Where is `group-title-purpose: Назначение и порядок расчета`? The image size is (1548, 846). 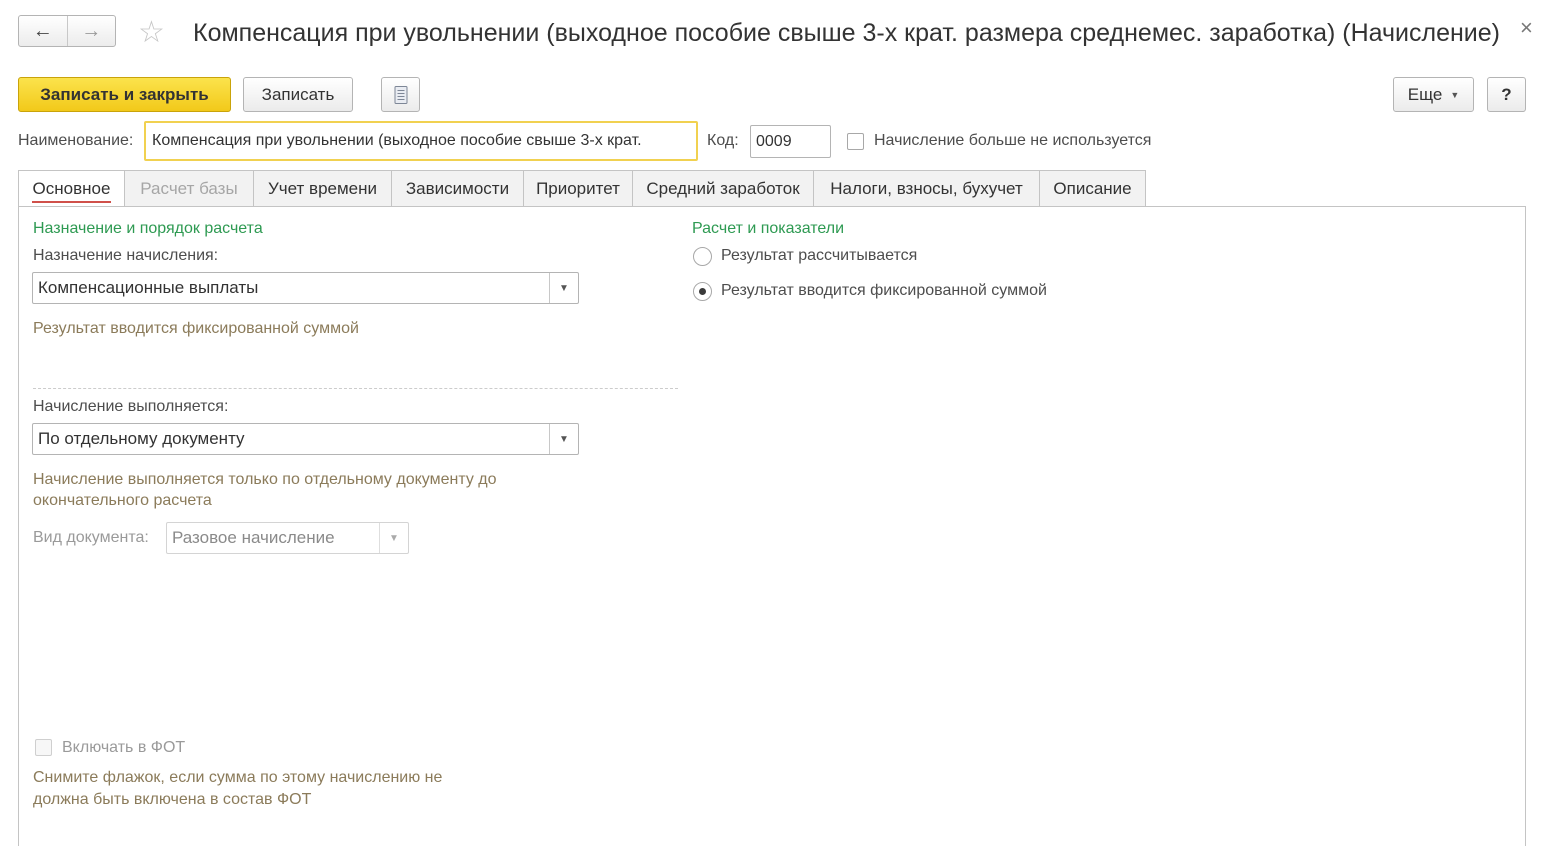 group-title-purpose: Назначение и порядок расчета is located at coordinates (148, 228).